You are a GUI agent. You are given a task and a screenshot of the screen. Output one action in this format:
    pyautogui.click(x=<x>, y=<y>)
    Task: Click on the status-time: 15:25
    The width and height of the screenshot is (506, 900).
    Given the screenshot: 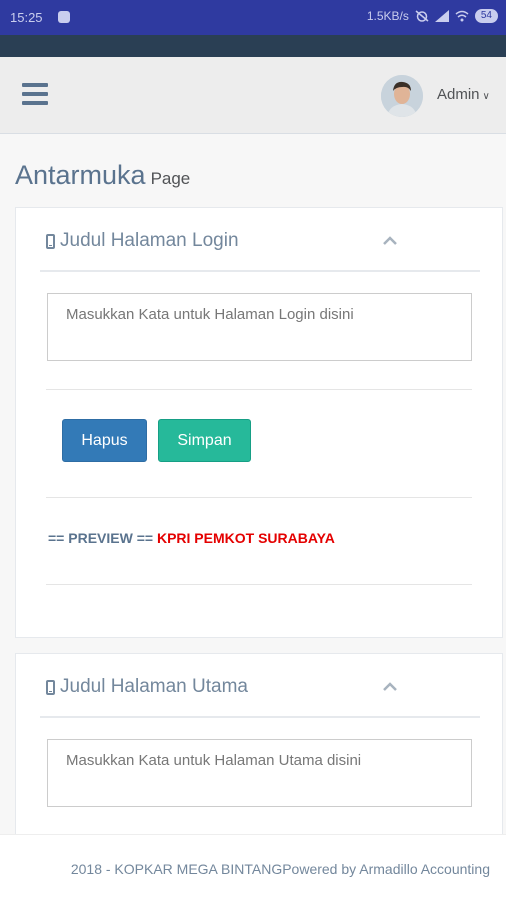 What is the action you would take?
    pyautogui.click(x=26, y=17)
    